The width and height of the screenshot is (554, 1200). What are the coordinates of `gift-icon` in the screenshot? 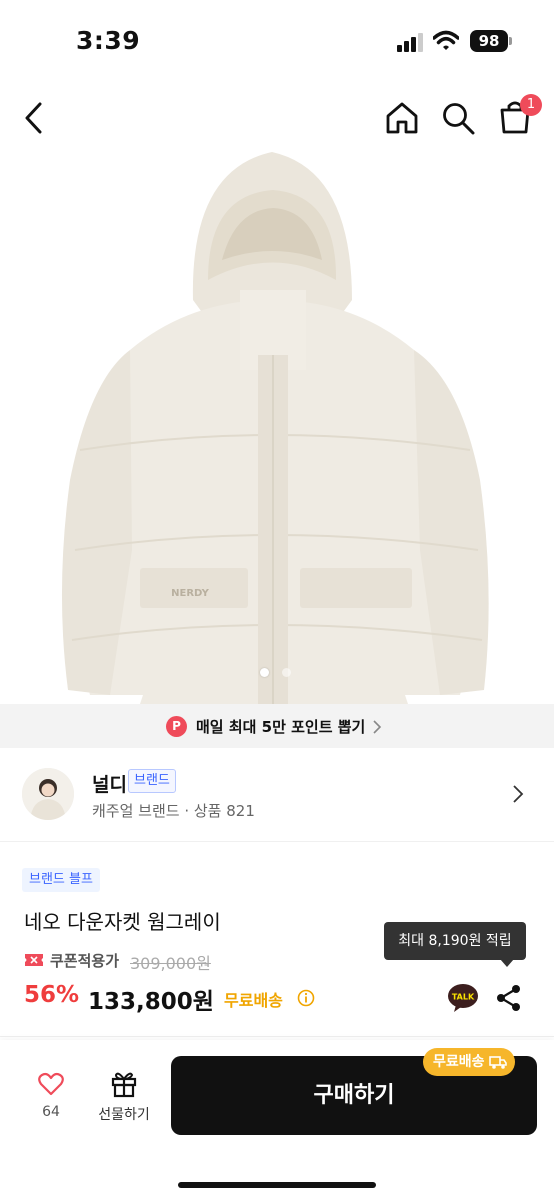 It's located at (124, 1085).